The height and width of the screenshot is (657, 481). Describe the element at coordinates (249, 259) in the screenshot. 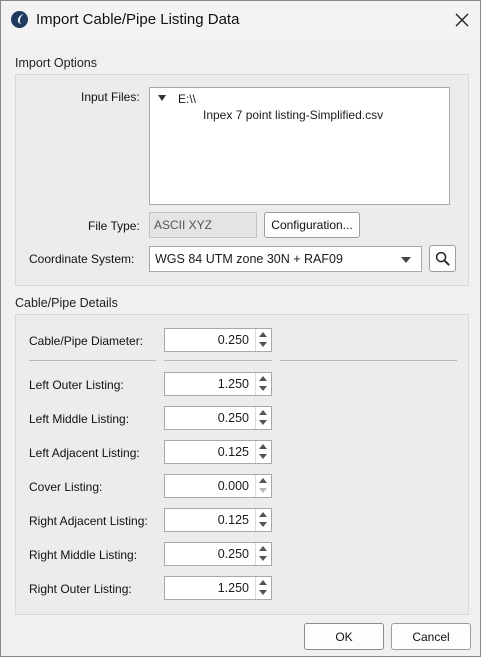

I see `coordinate-system-value: WGS 84 UTM zone 30N + RAF09` at that location.